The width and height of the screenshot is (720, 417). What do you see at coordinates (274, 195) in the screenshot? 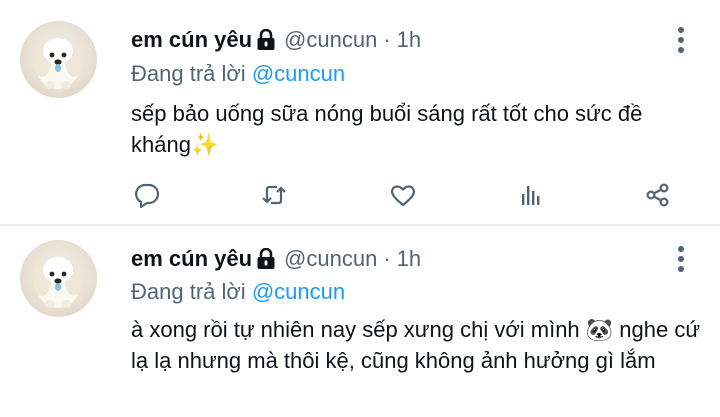
I see `retweet-icon` at bounding box center [274, 195].